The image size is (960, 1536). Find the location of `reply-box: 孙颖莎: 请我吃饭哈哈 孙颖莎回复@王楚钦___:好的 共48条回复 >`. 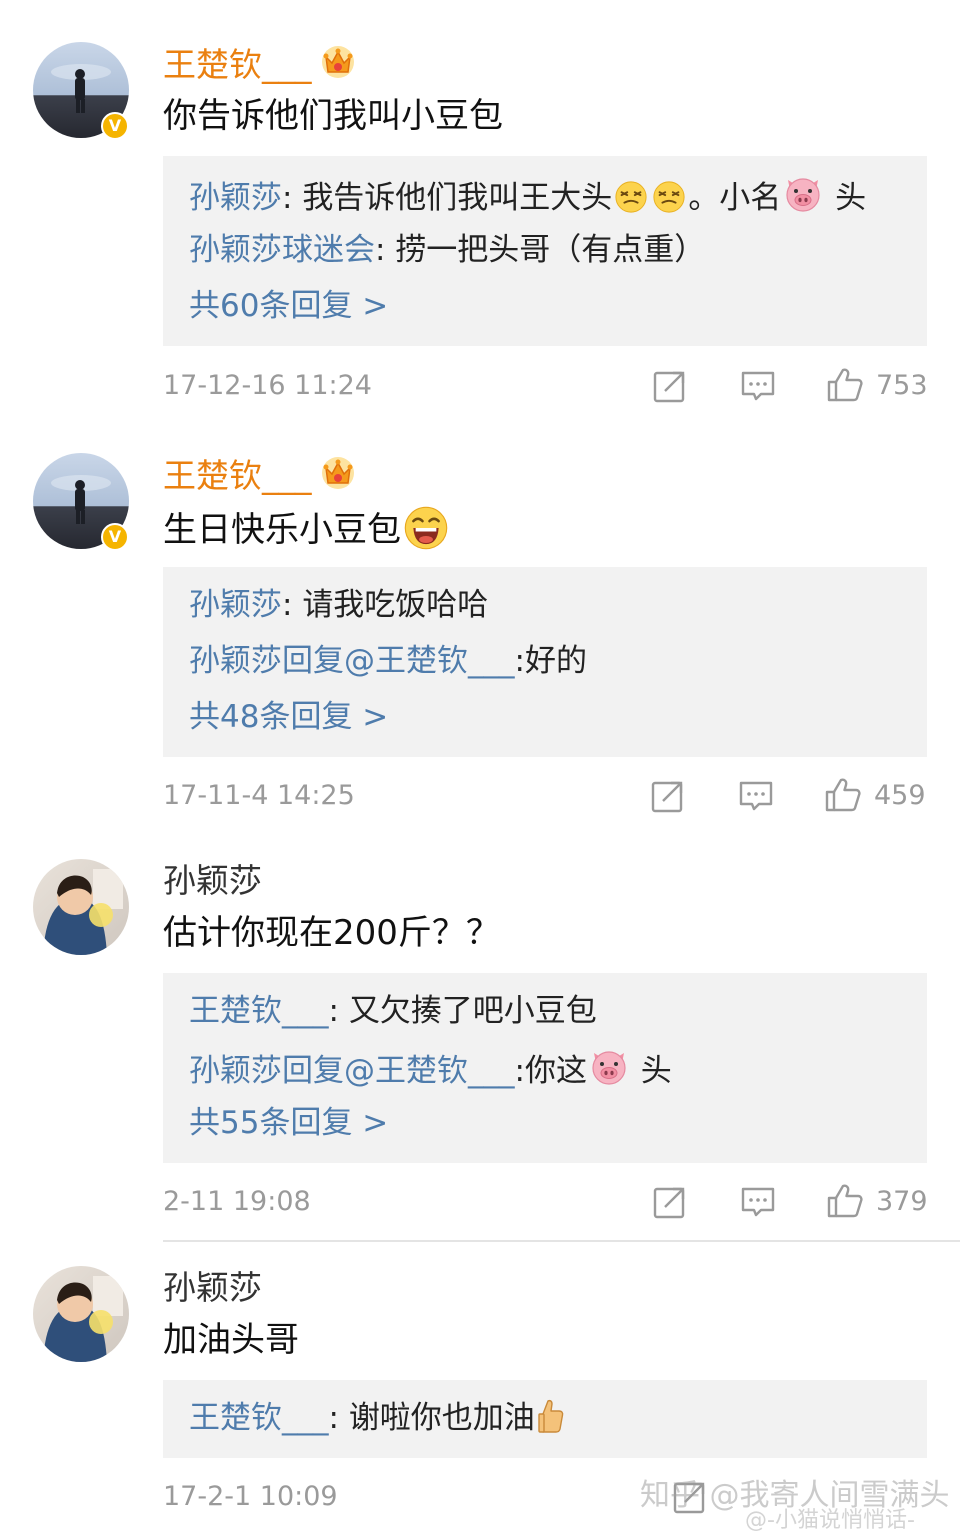

reply-box: 孙颖莎: 请我吃饭哈哈 孙颖莎回复@王楚钦___:好的 共48条回复 > is located at coordinates (545, 662).